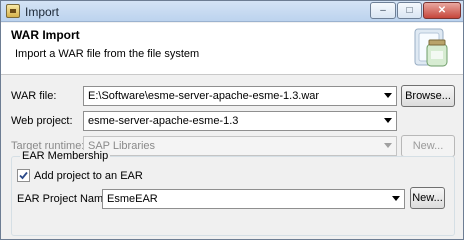  I want to click on ear-project-value: EsmeEAR, so click(132, 199).